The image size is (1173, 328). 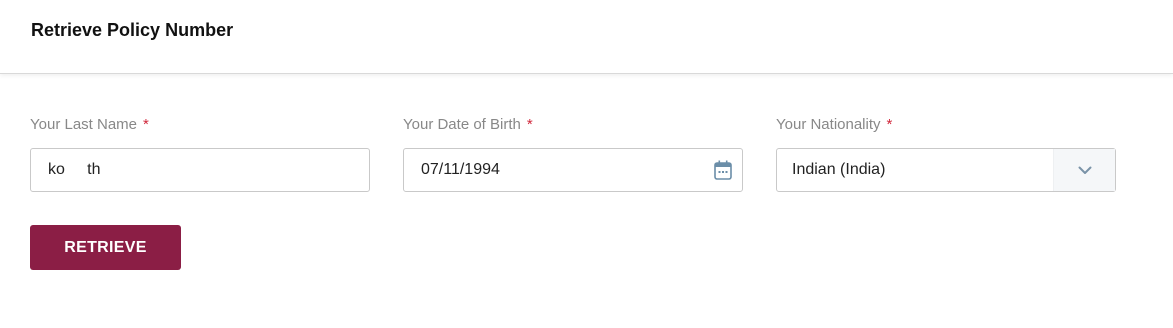 What do you see at coordinates (132, 30) in the screenshot?
I see `page-title: Retrieve Policy Number` at bounding box center [132, 30].